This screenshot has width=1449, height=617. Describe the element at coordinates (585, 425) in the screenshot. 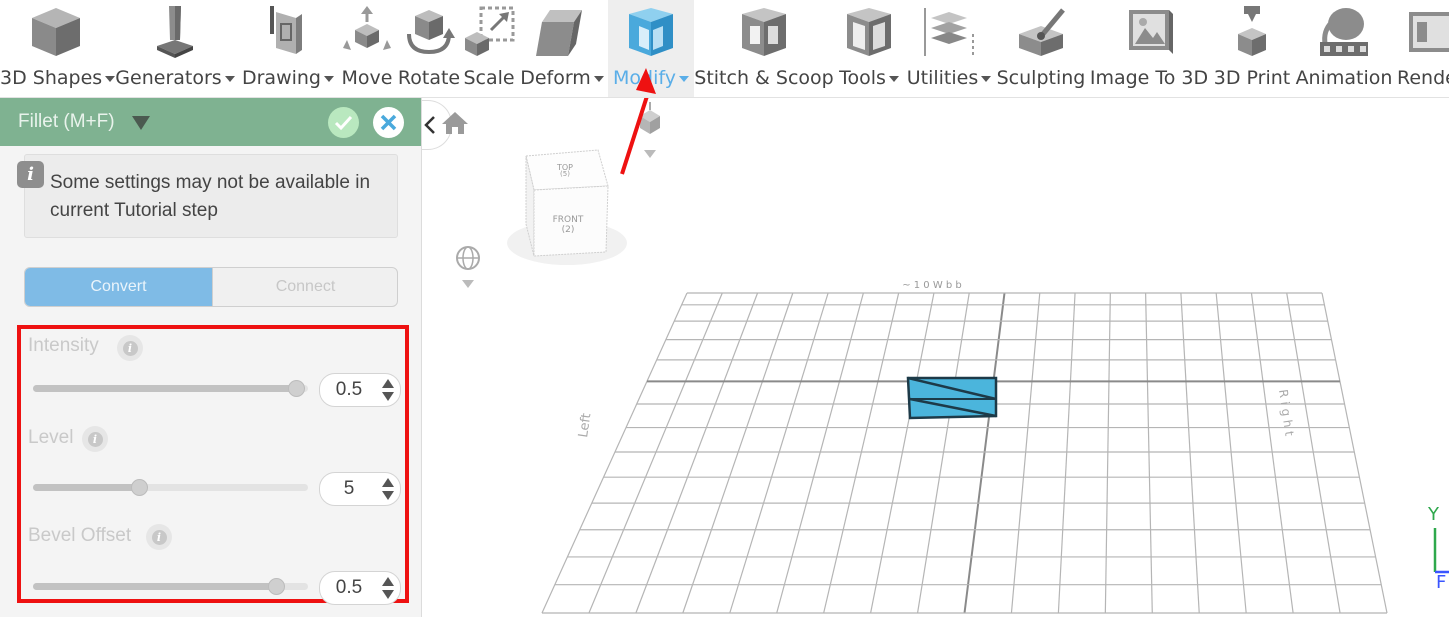

I see `grid-left-label: Left` at that location.